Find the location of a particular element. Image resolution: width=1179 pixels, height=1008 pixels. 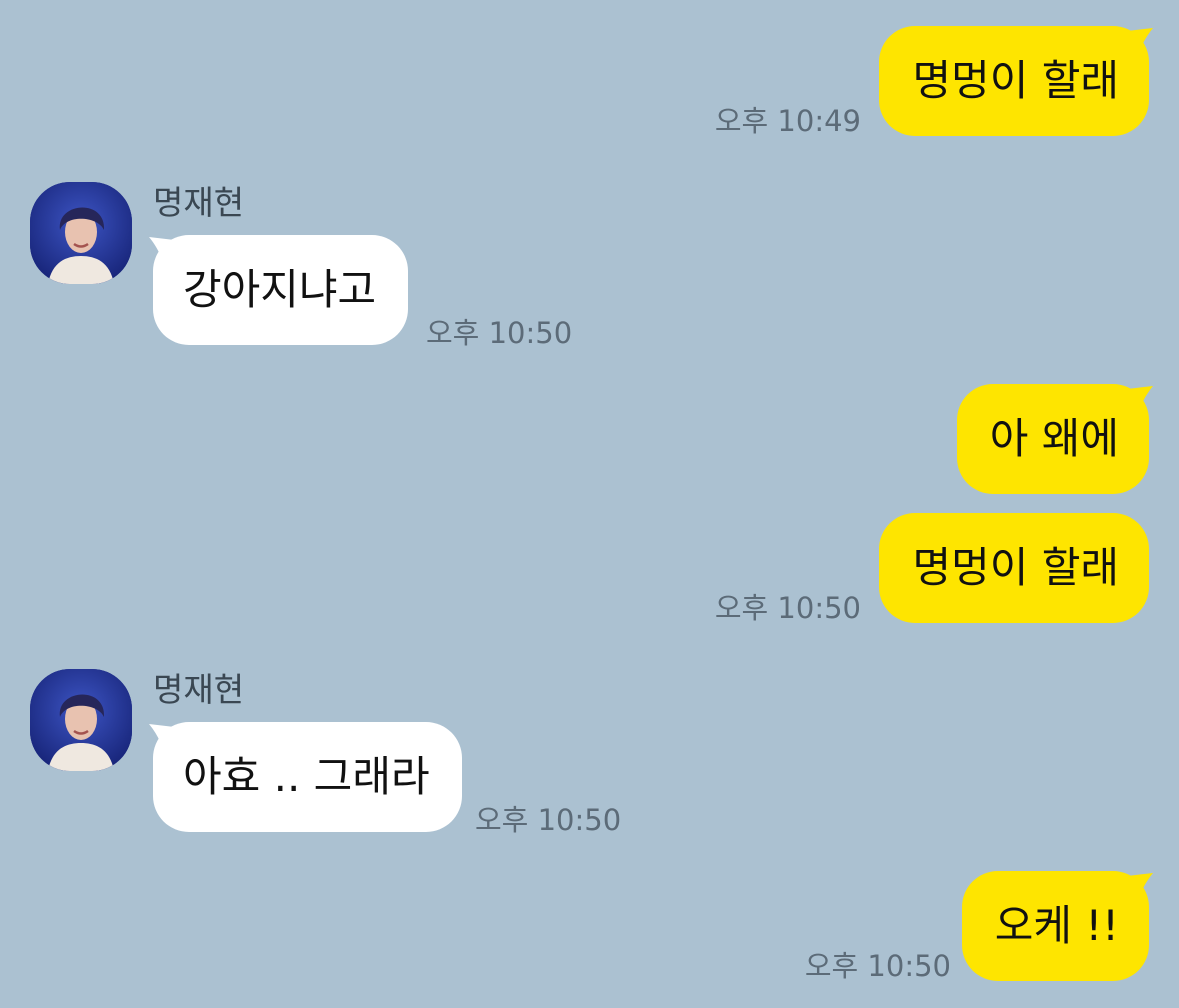

their-message-bubble: 아효 .. 그래라 is located at coordinates (305, 777).